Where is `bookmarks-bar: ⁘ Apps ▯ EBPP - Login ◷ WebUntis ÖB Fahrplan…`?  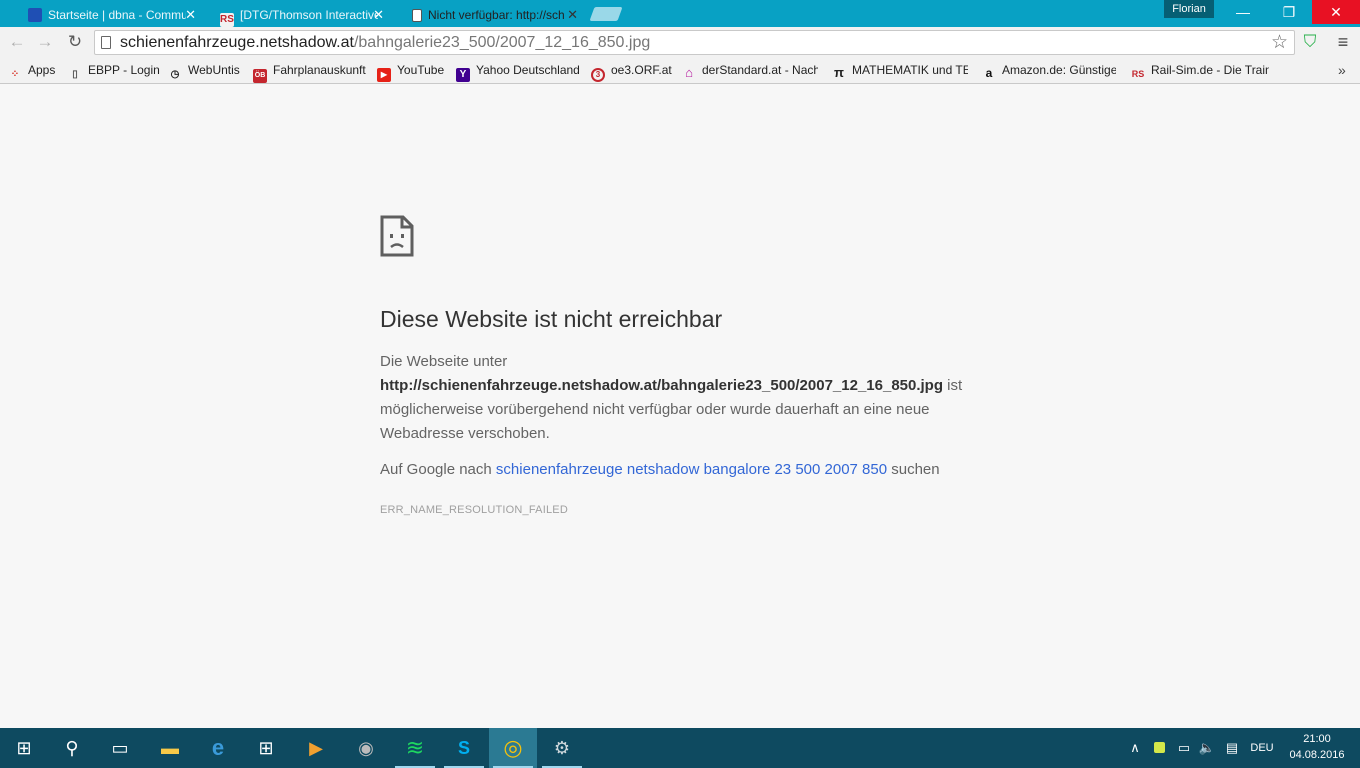 bookmarks-bar: ⁘ Apps ▯ EBPP - Login ◷ WebUntis ÖB Fahrplan… is located at coordinates (680, 71).